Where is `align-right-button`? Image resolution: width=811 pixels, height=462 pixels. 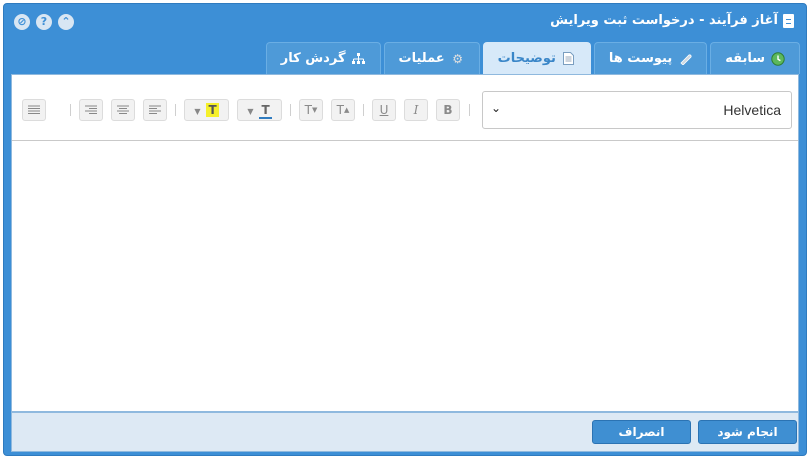 align-right-button is located at coordinates (91, 110).